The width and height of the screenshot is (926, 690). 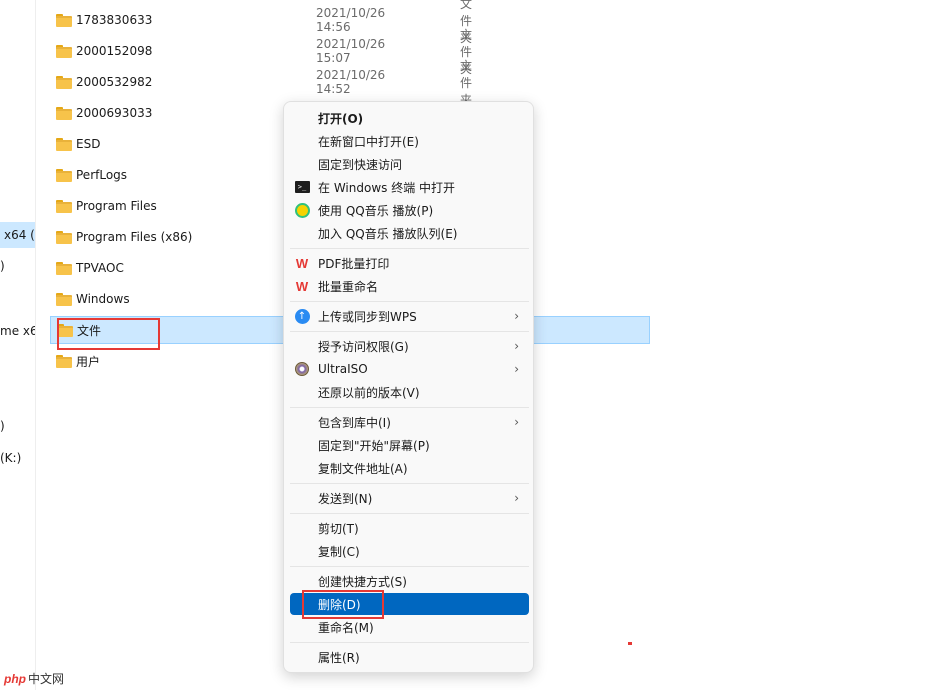 I want to click on table-row: 2000693033, so click(x=165, y=113).